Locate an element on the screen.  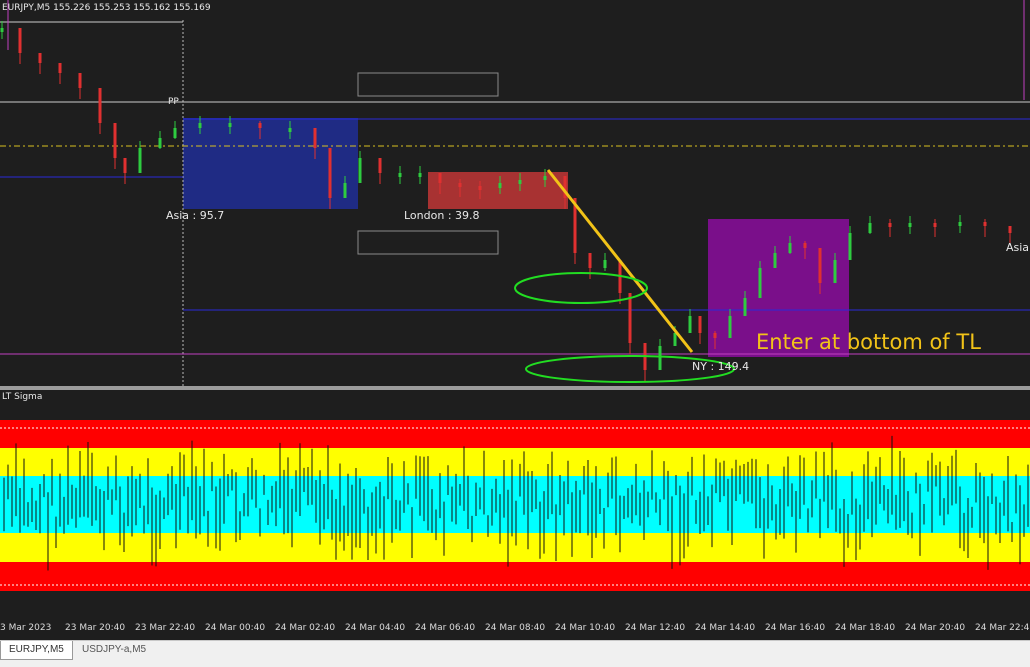
band-middle-bottom is located at coordinates (515, 547).